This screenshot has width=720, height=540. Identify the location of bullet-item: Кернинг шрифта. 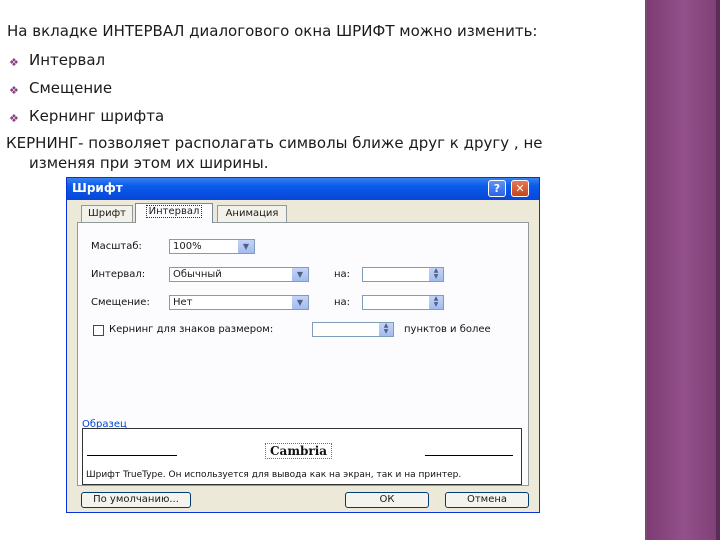
(97, 116).